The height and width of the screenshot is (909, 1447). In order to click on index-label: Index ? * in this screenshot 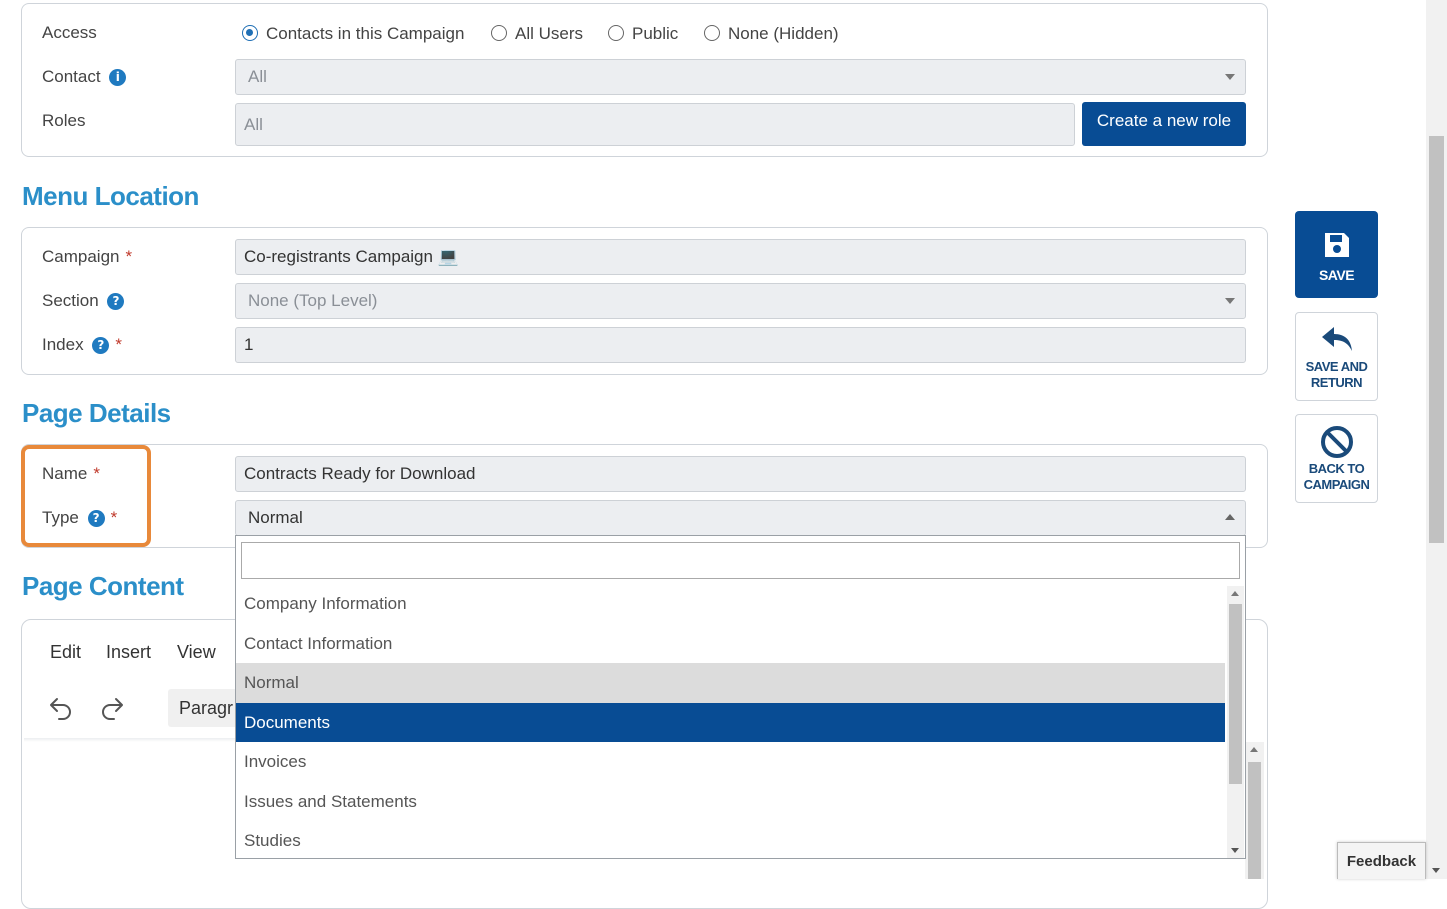, I will do `click(82, 344)`.